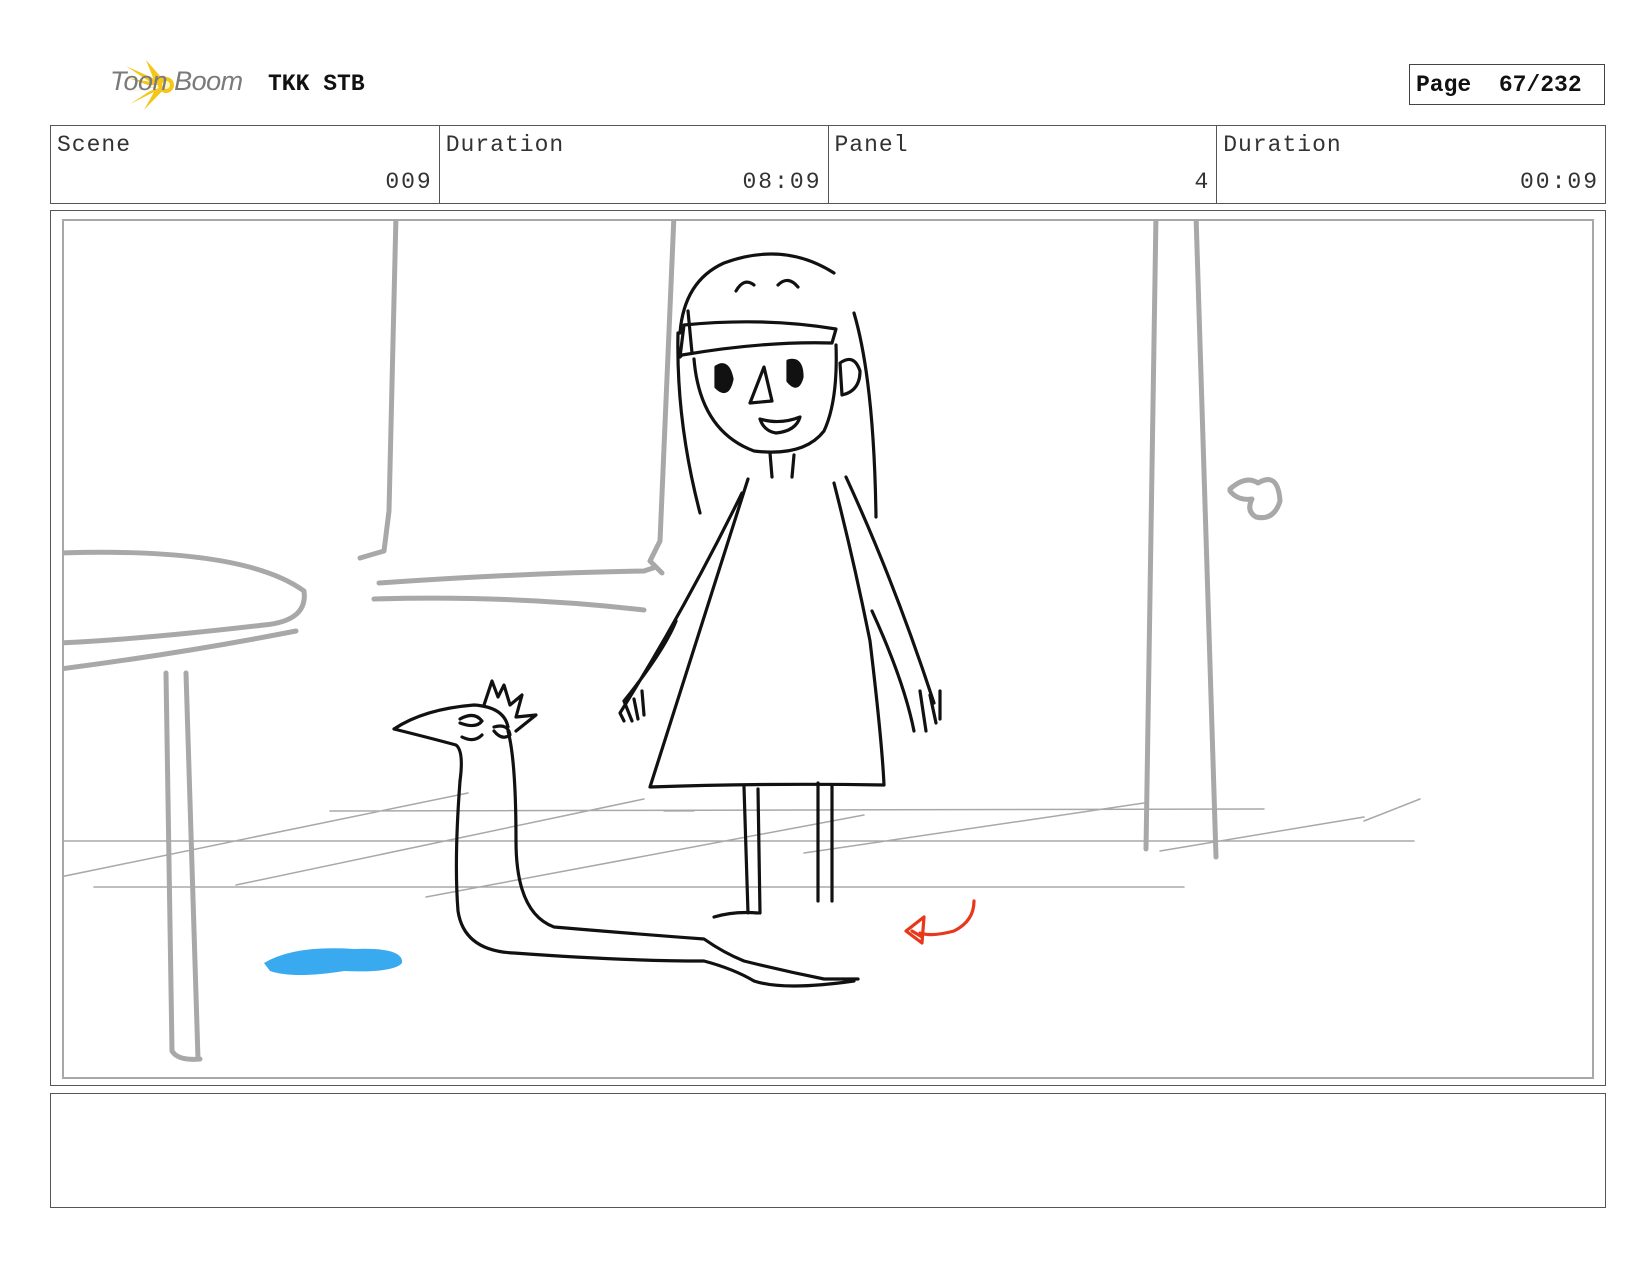  I want to click on panel-duration-label: Duration, so click(1282, 145).